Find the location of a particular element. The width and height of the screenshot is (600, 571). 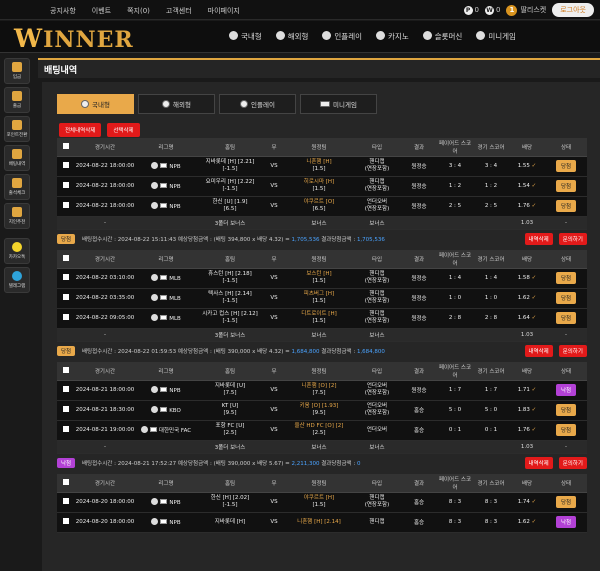

odds-value: 1.64 is located at coordinates (523, 318).